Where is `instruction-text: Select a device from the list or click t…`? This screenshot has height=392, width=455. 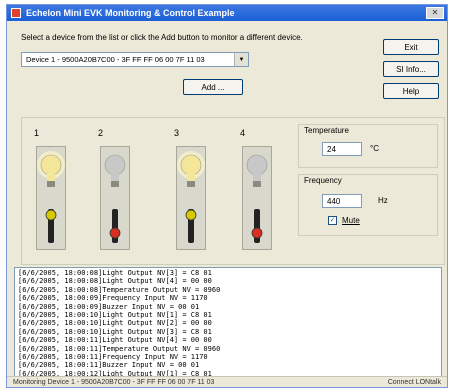 instruction-text: Select a device from the list or click t… is located at coordinates (162, 37).